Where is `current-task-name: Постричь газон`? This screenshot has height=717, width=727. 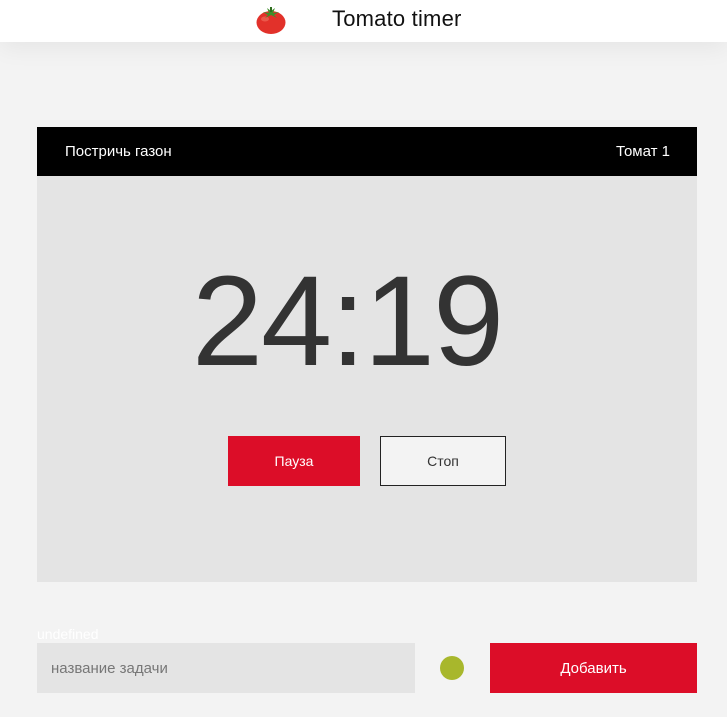 current-task-name: Постричь газон is located at coordinates (118, 151).